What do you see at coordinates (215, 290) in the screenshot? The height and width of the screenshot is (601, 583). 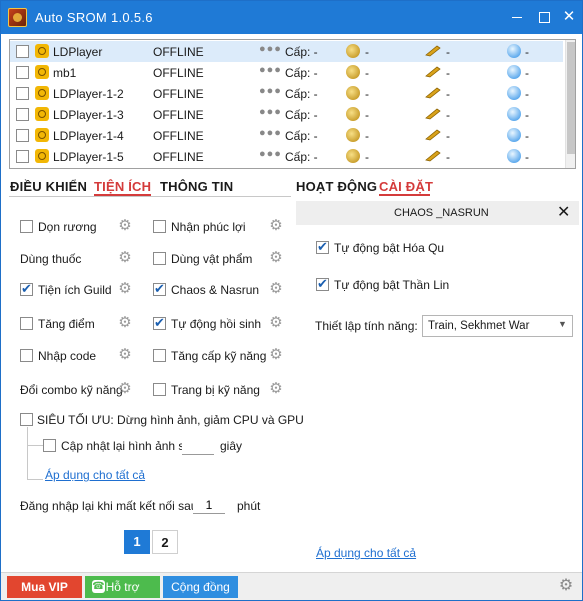 I see `chaos-nasrun-label: Chaos & Nasrun` at bounding box center [215, 290].